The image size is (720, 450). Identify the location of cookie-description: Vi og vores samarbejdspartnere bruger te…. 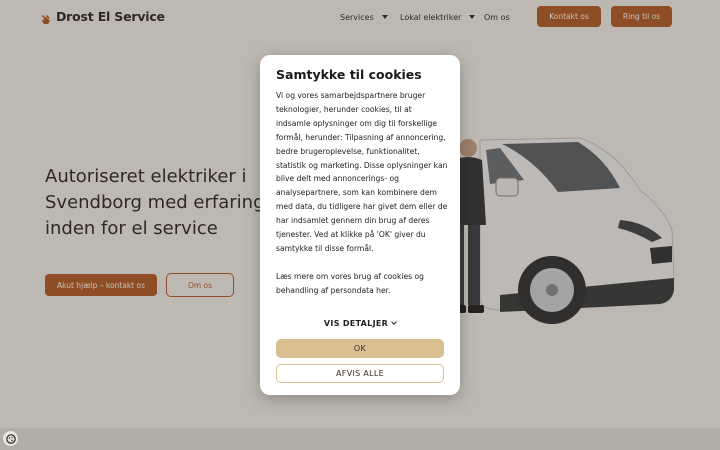
(362, 172).